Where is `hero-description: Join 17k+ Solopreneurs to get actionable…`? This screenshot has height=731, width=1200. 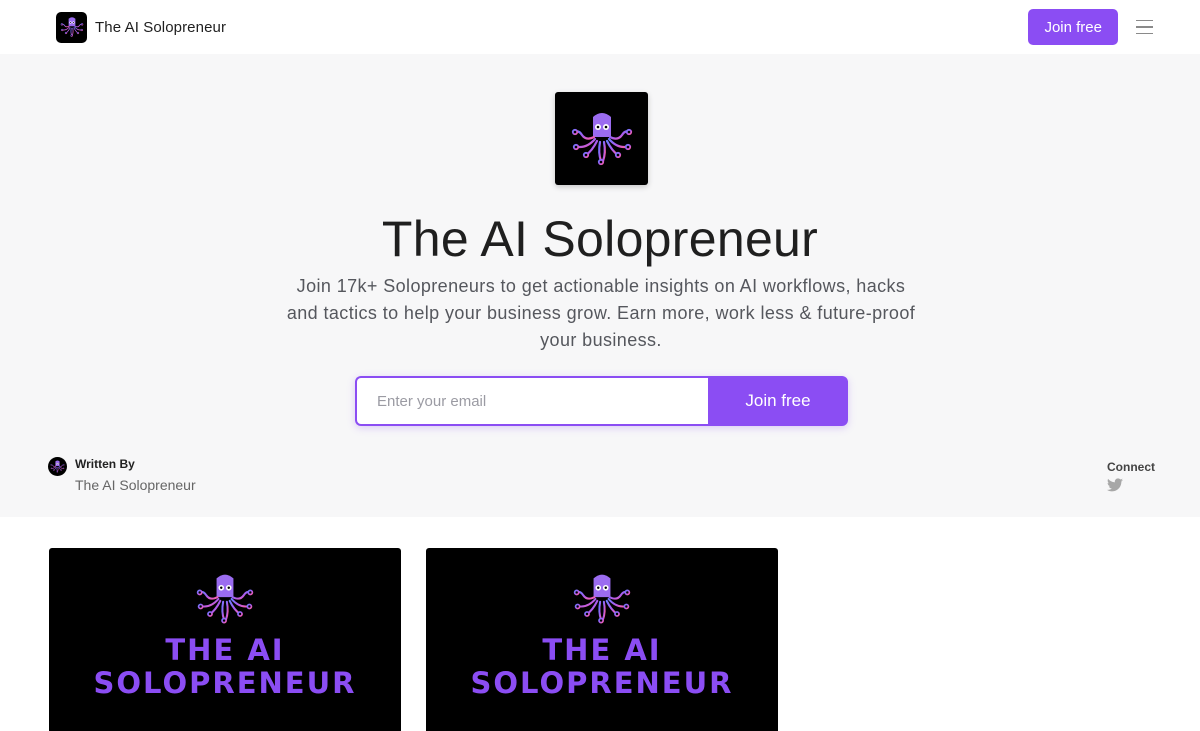 hero-description: Join 17k+ Solopreneurs to get actionable… is located at coordinates (601, 313).